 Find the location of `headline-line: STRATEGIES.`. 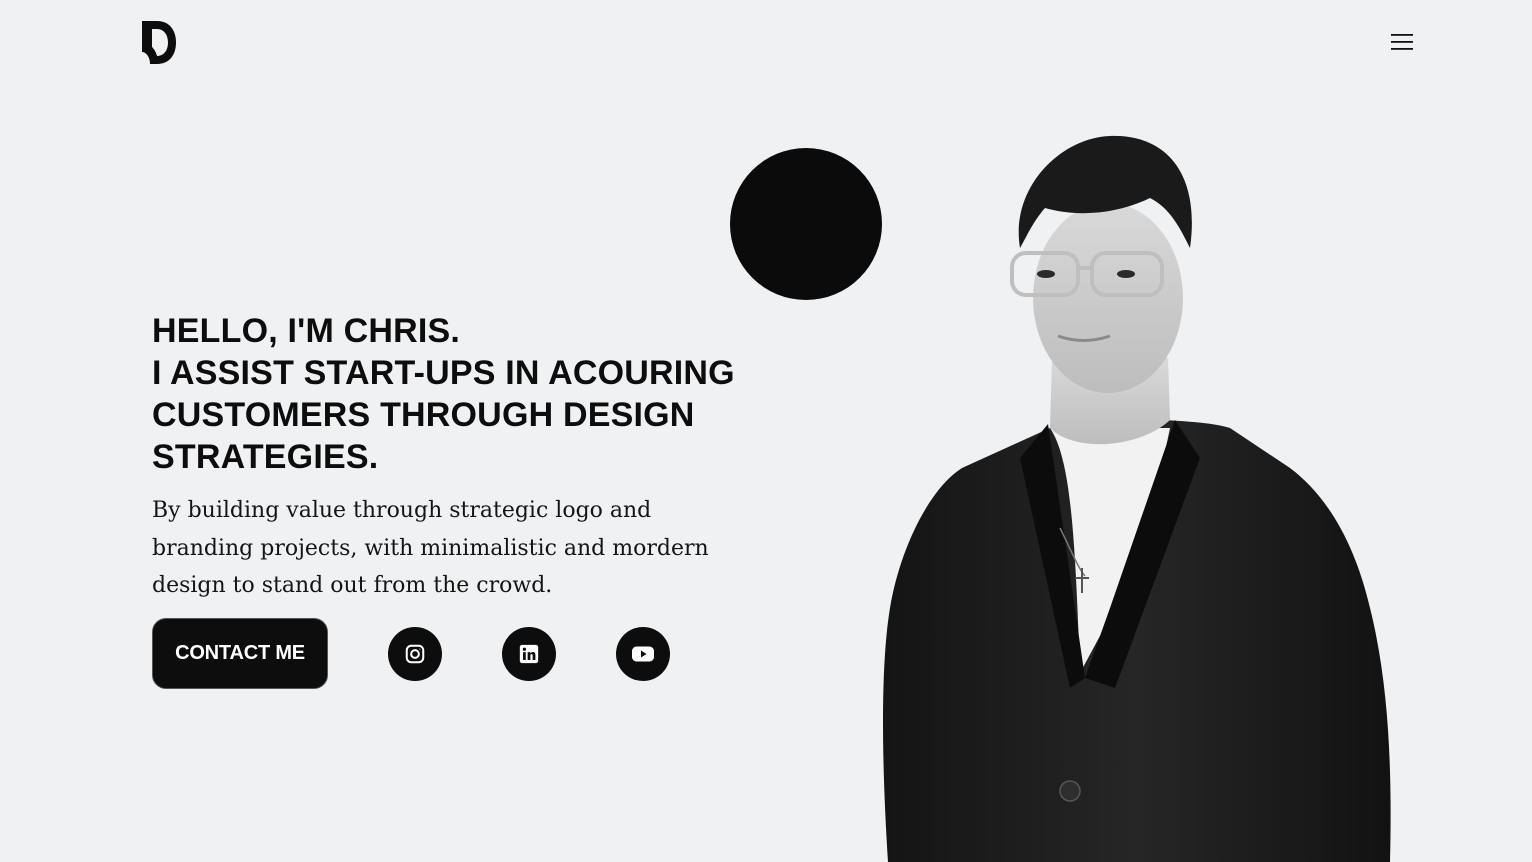

headline-line: STRATEGIES. is located at coordinates (265, 457).